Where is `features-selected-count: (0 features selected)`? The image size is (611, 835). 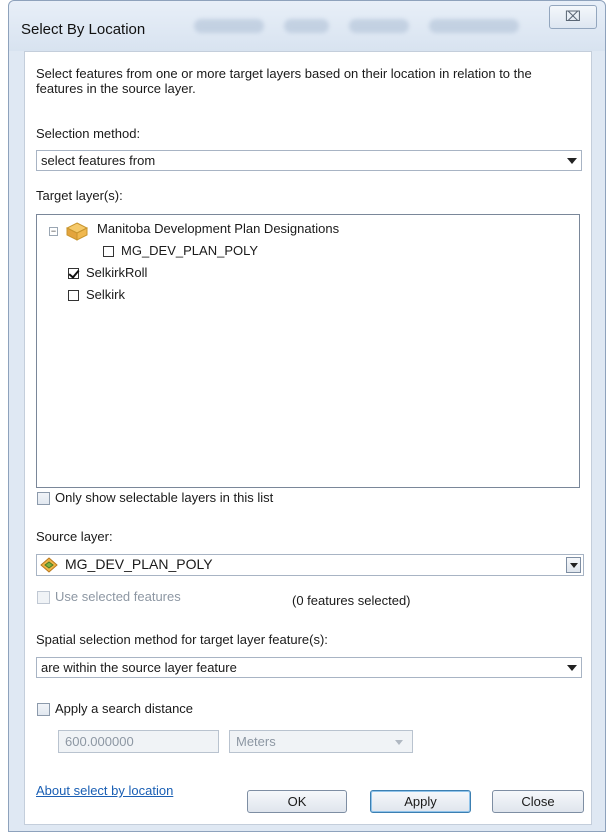 features-selected-count: (0 features selected) is located at coordinates (351, 600).